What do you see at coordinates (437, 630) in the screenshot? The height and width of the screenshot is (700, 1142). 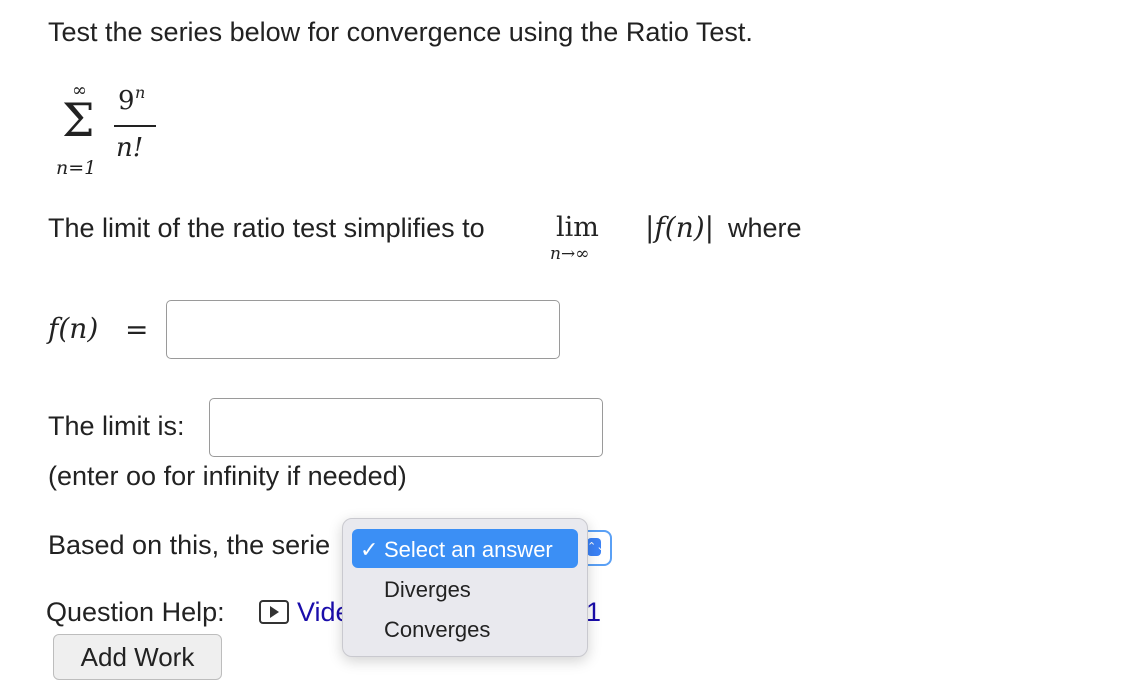 I see `dropdown-option-converges: Converges` at bounding box center [437, 630].